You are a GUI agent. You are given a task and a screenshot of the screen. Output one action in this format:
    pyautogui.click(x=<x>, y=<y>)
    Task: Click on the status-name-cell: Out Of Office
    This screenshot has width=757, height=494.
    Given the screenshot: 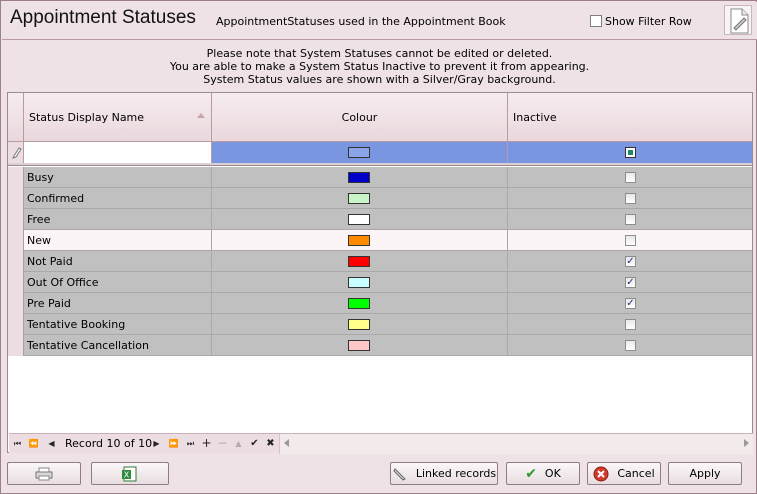 What is the action you would take?
    pyautogui.click(x=118, y=282)
    